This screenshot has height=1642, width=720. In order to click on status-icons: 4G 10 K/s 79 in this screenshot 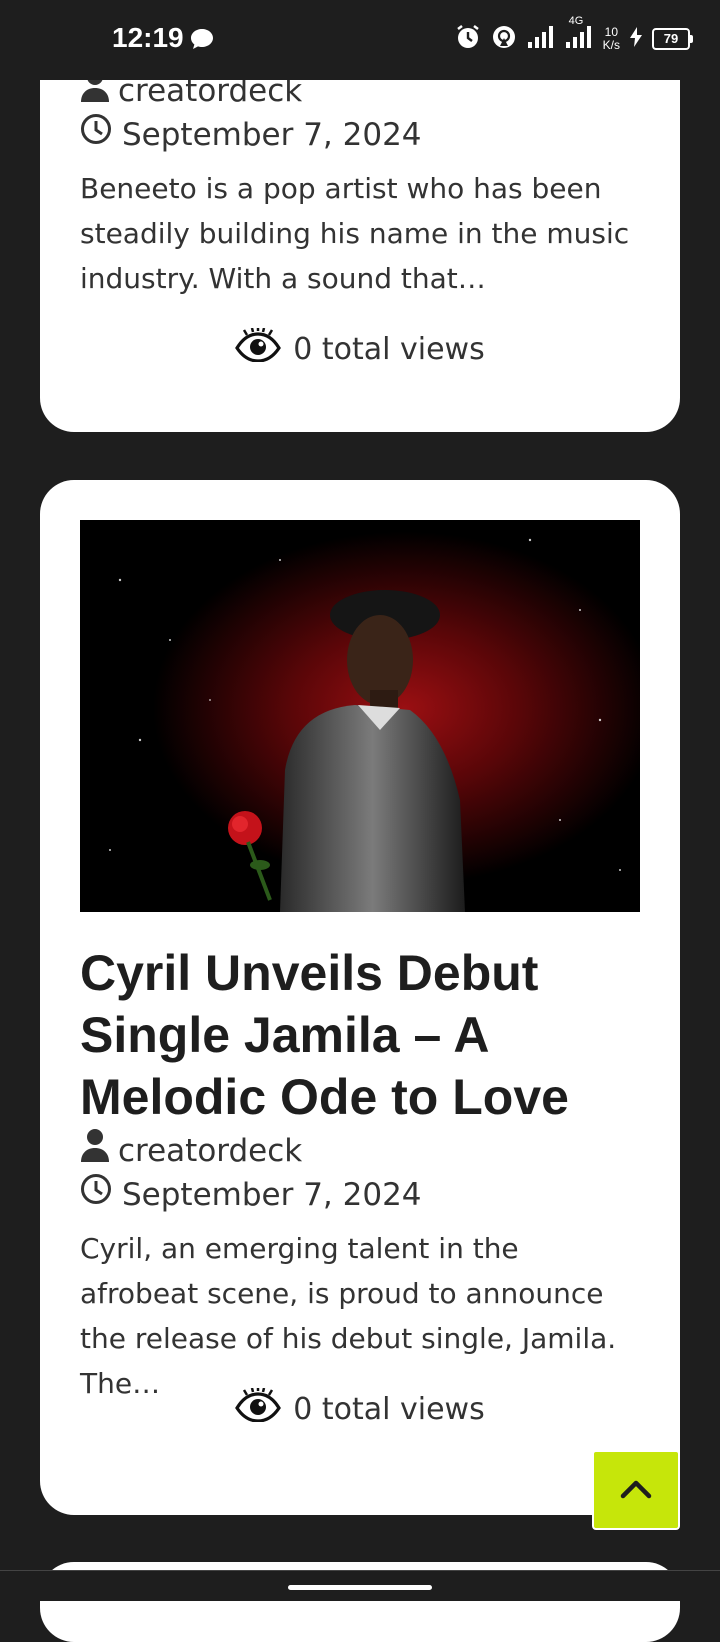, I will do `click(574, 35)`.